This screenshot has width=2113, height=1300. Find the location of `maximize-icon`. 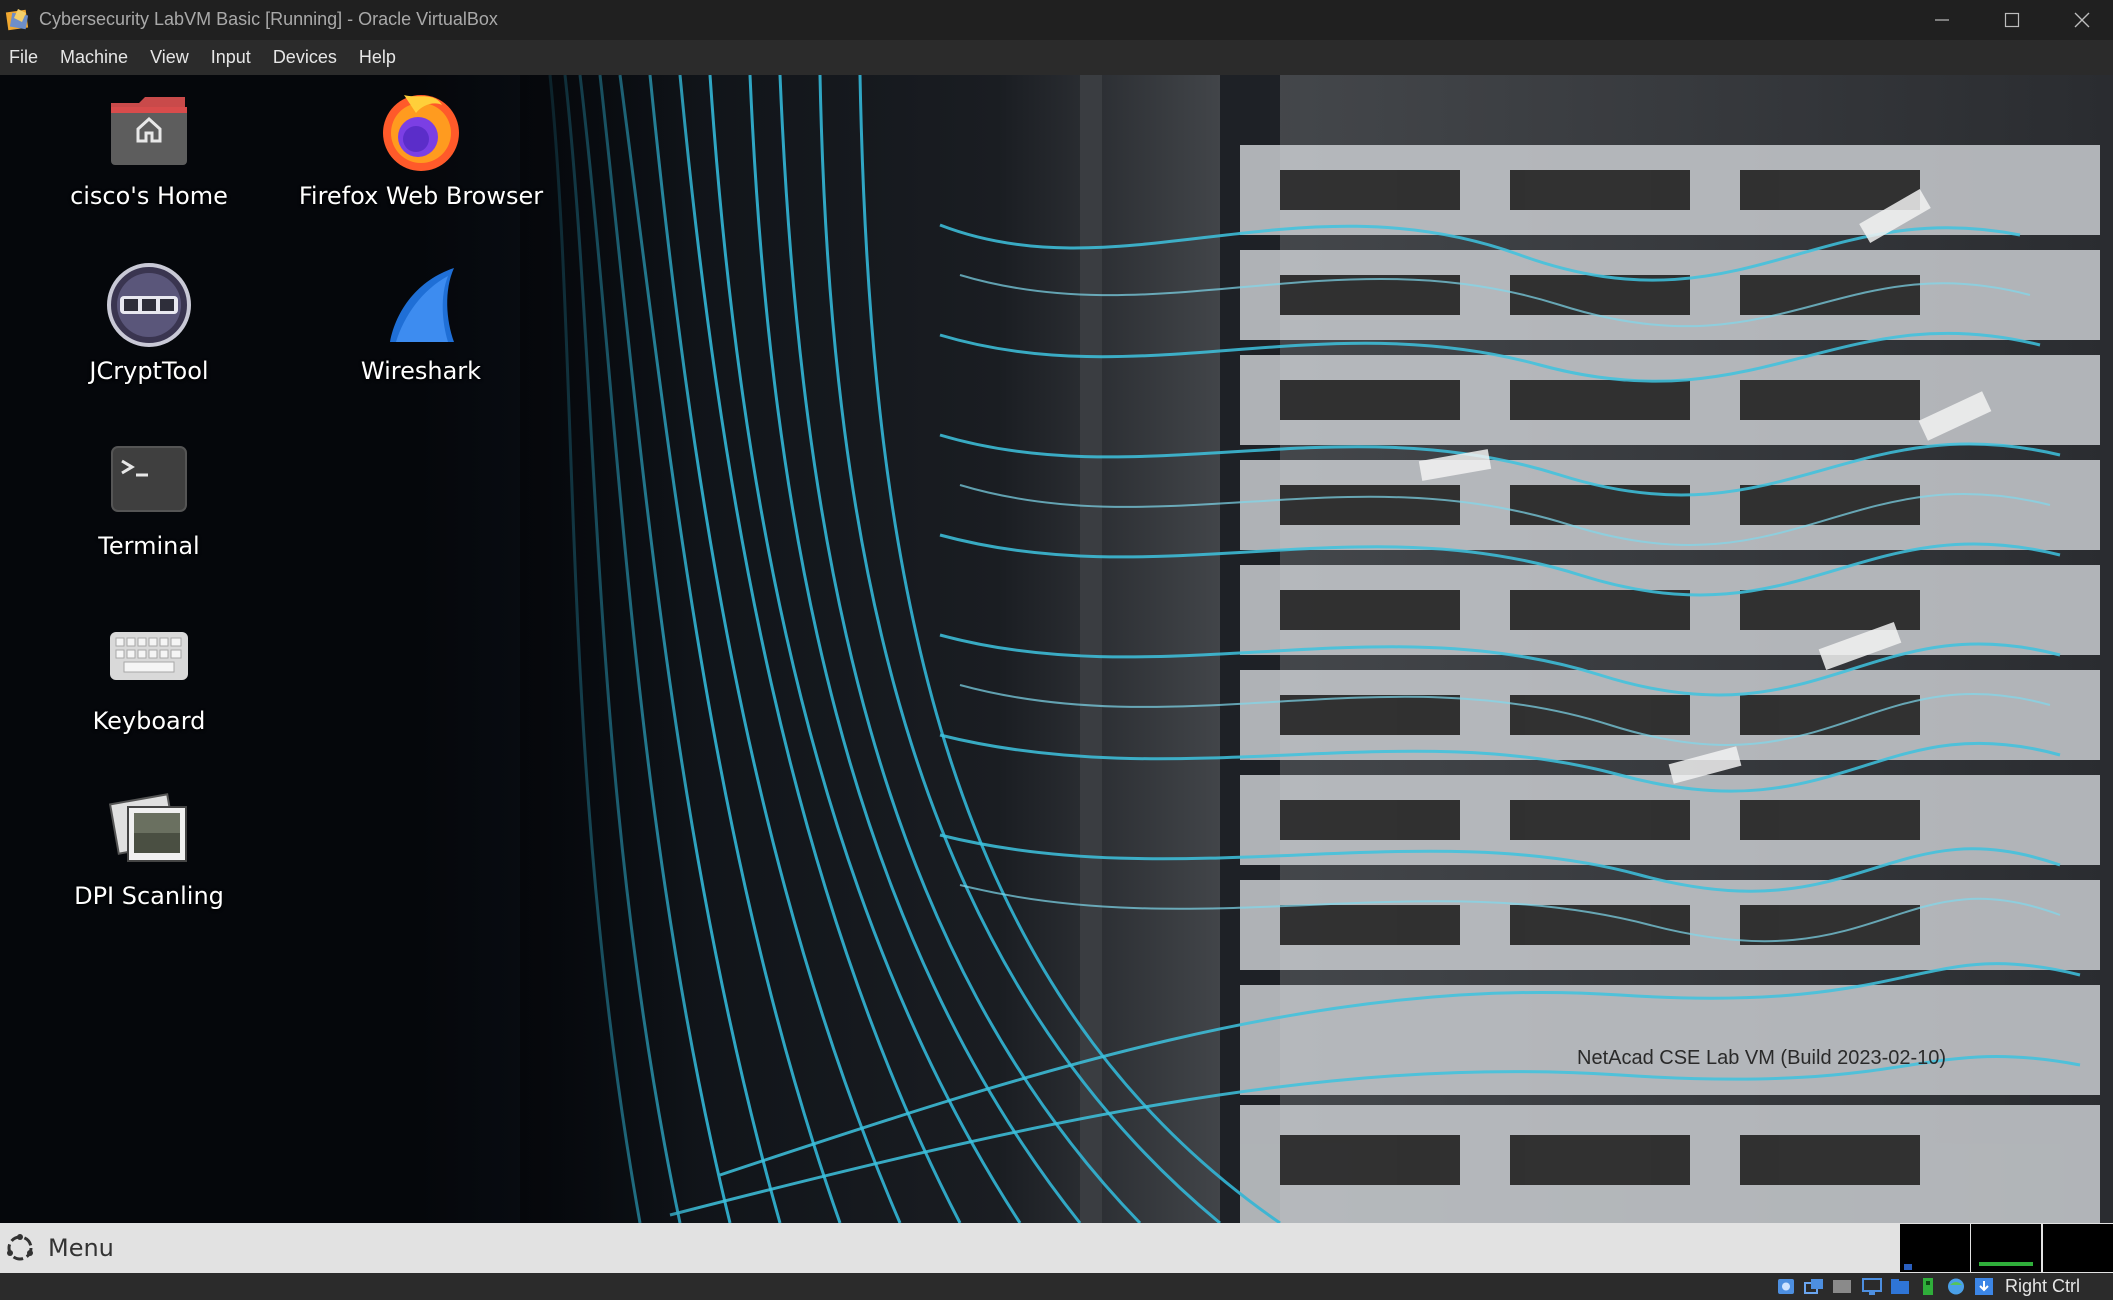

maximize-icon is located at coordinates (2012, 20).